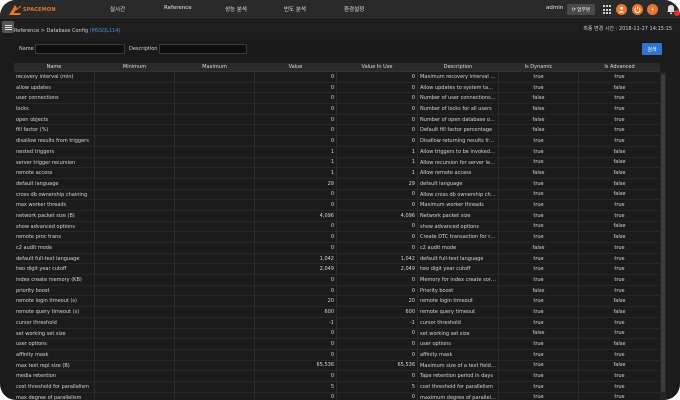 Image resolution: width=680 pixels, height=400 pixels. Describe the element at coordinates (619, 67) in the screenshot. I see `column-header-is-advanced: Is Advanced` at that location.